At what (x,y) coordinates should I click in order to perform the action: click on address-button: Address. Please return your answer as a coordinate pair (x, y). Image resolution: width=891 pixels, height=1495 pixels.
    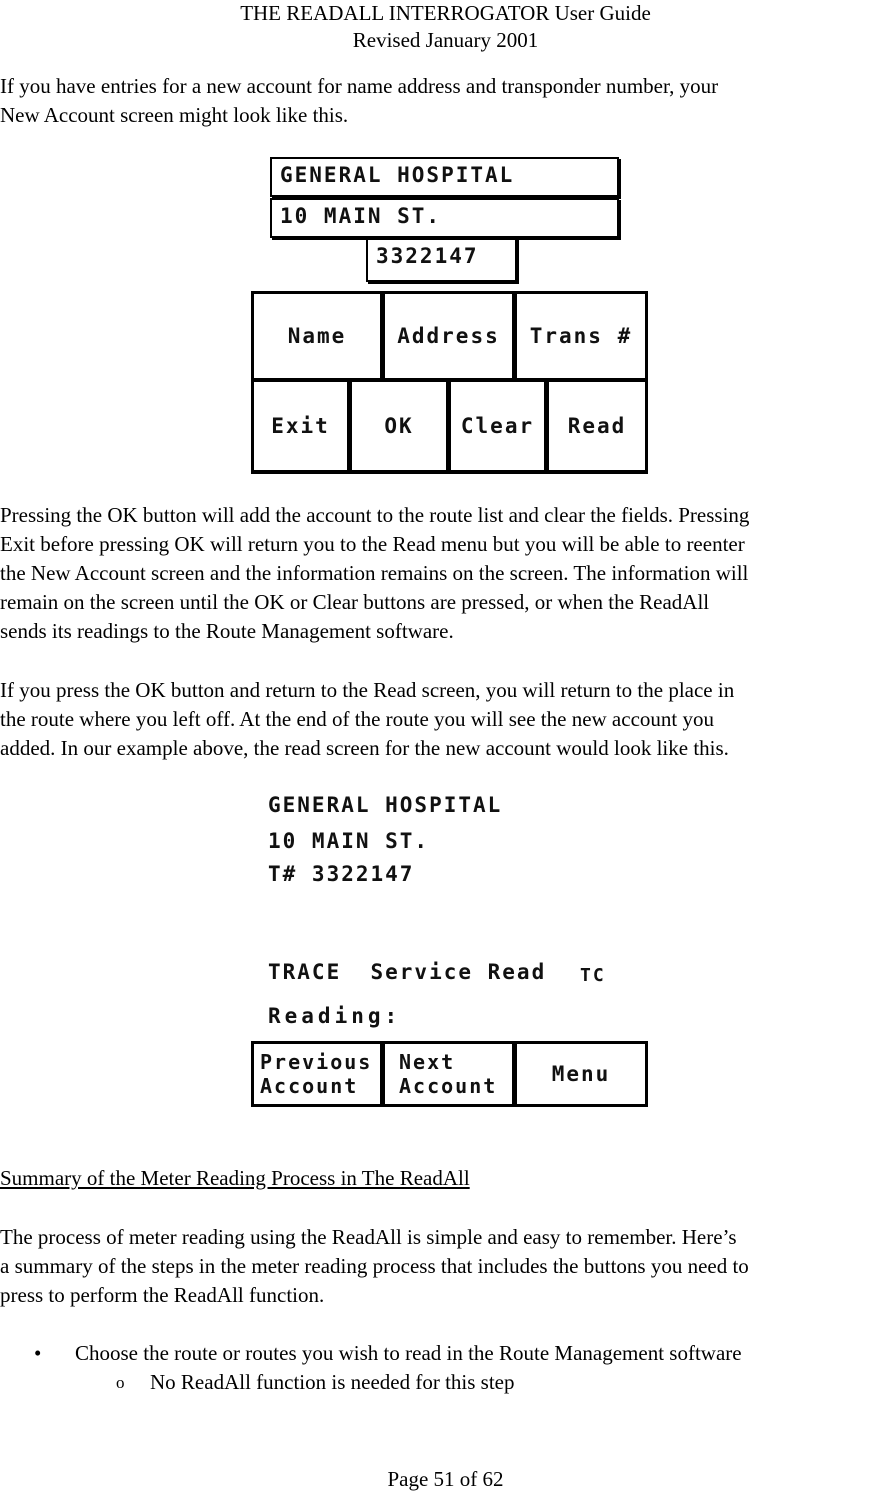
    Looking at the image, I should click on (448, 336).